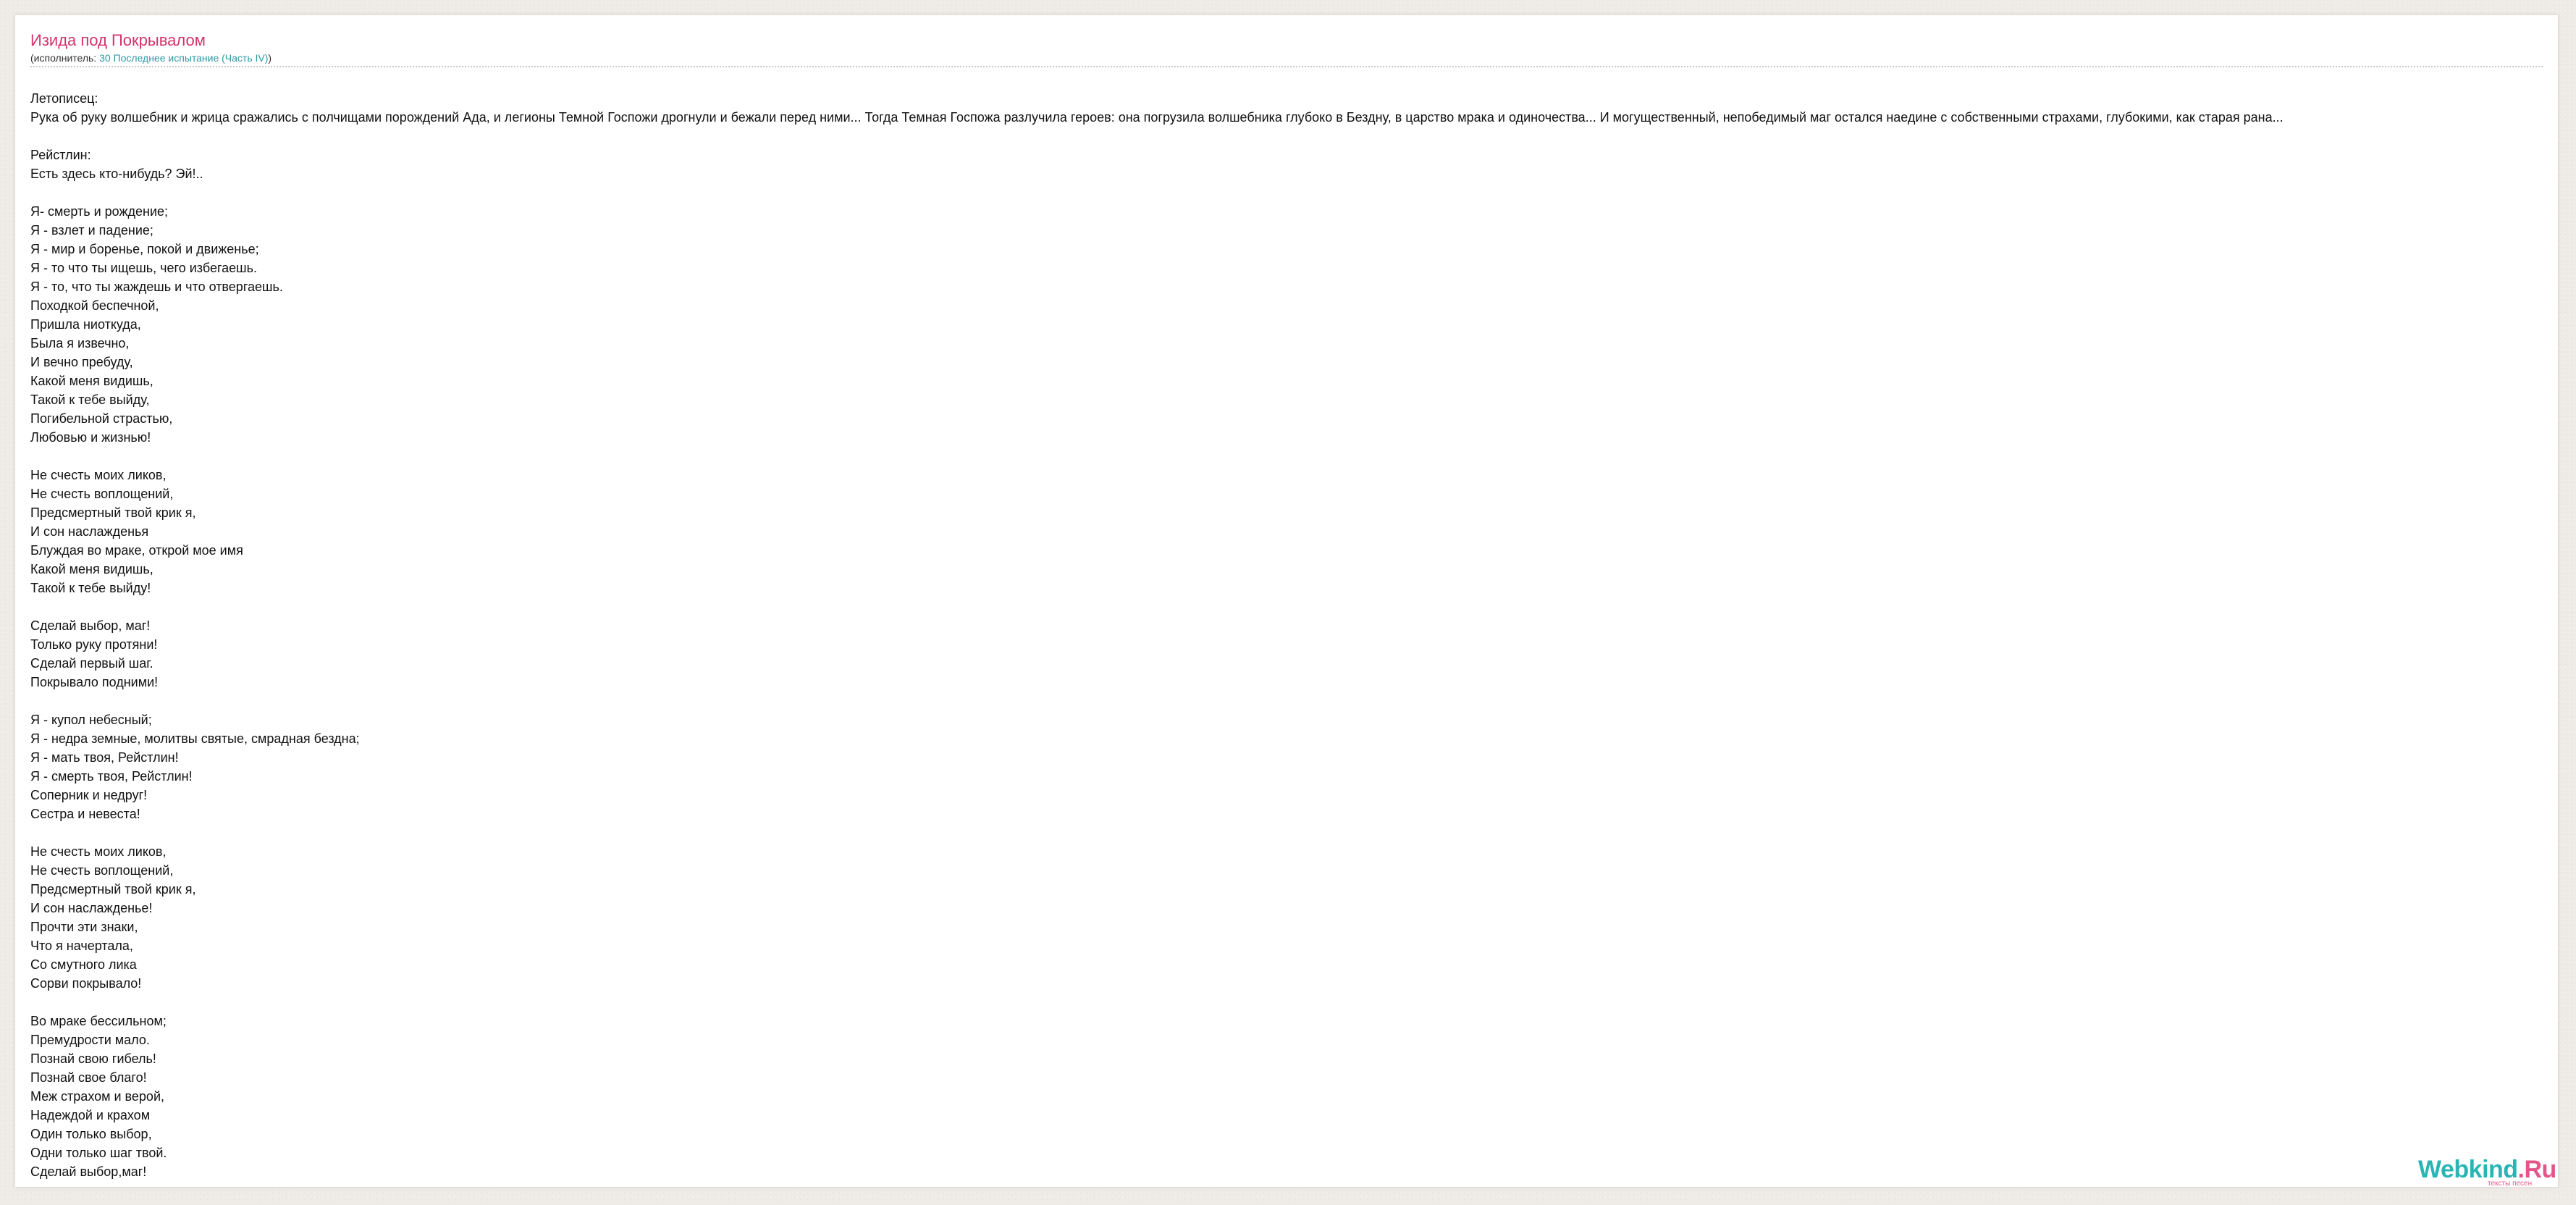 The image size is (2576, 1205). I want to click on performer-suffix: ), so click(270, 58).